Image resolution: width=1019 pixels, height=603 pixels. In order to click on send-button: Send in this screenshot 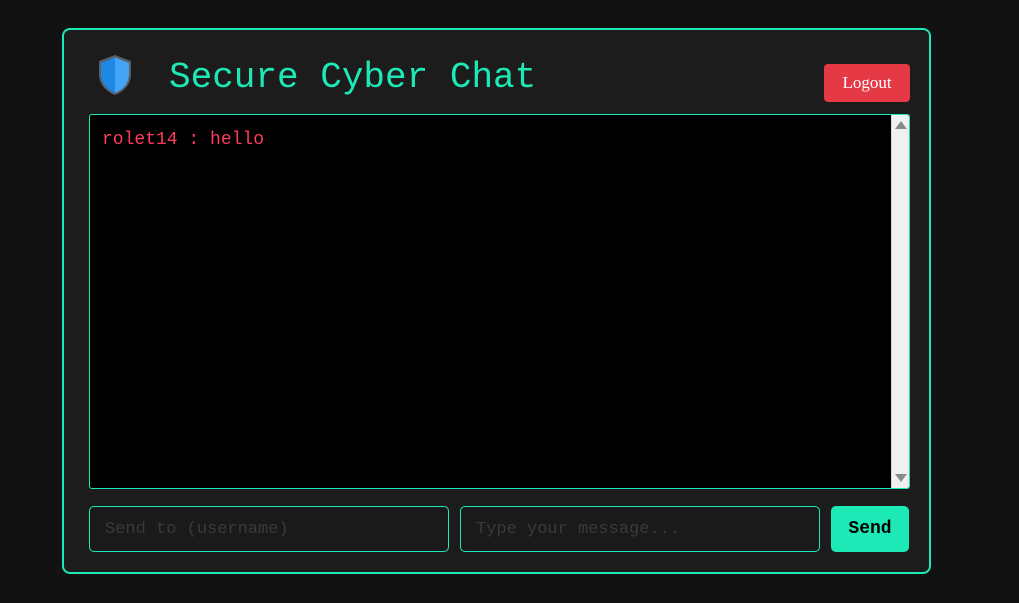, I will do `click(870, 529)`.